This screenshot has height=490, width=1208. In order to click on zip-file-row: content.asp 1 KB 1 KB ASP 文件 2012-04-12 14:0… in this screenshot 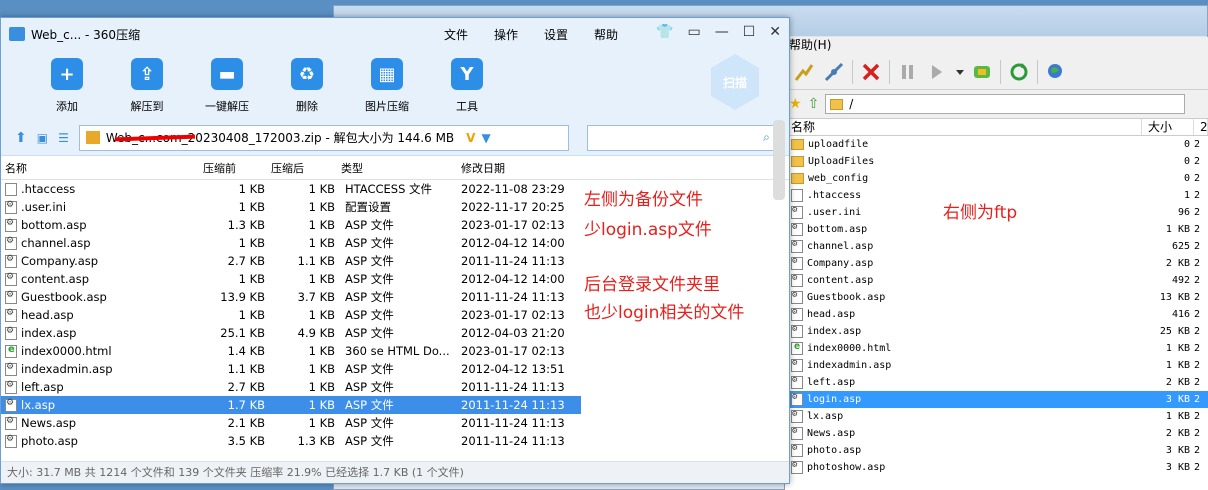, I will do `click(291, 279)`.